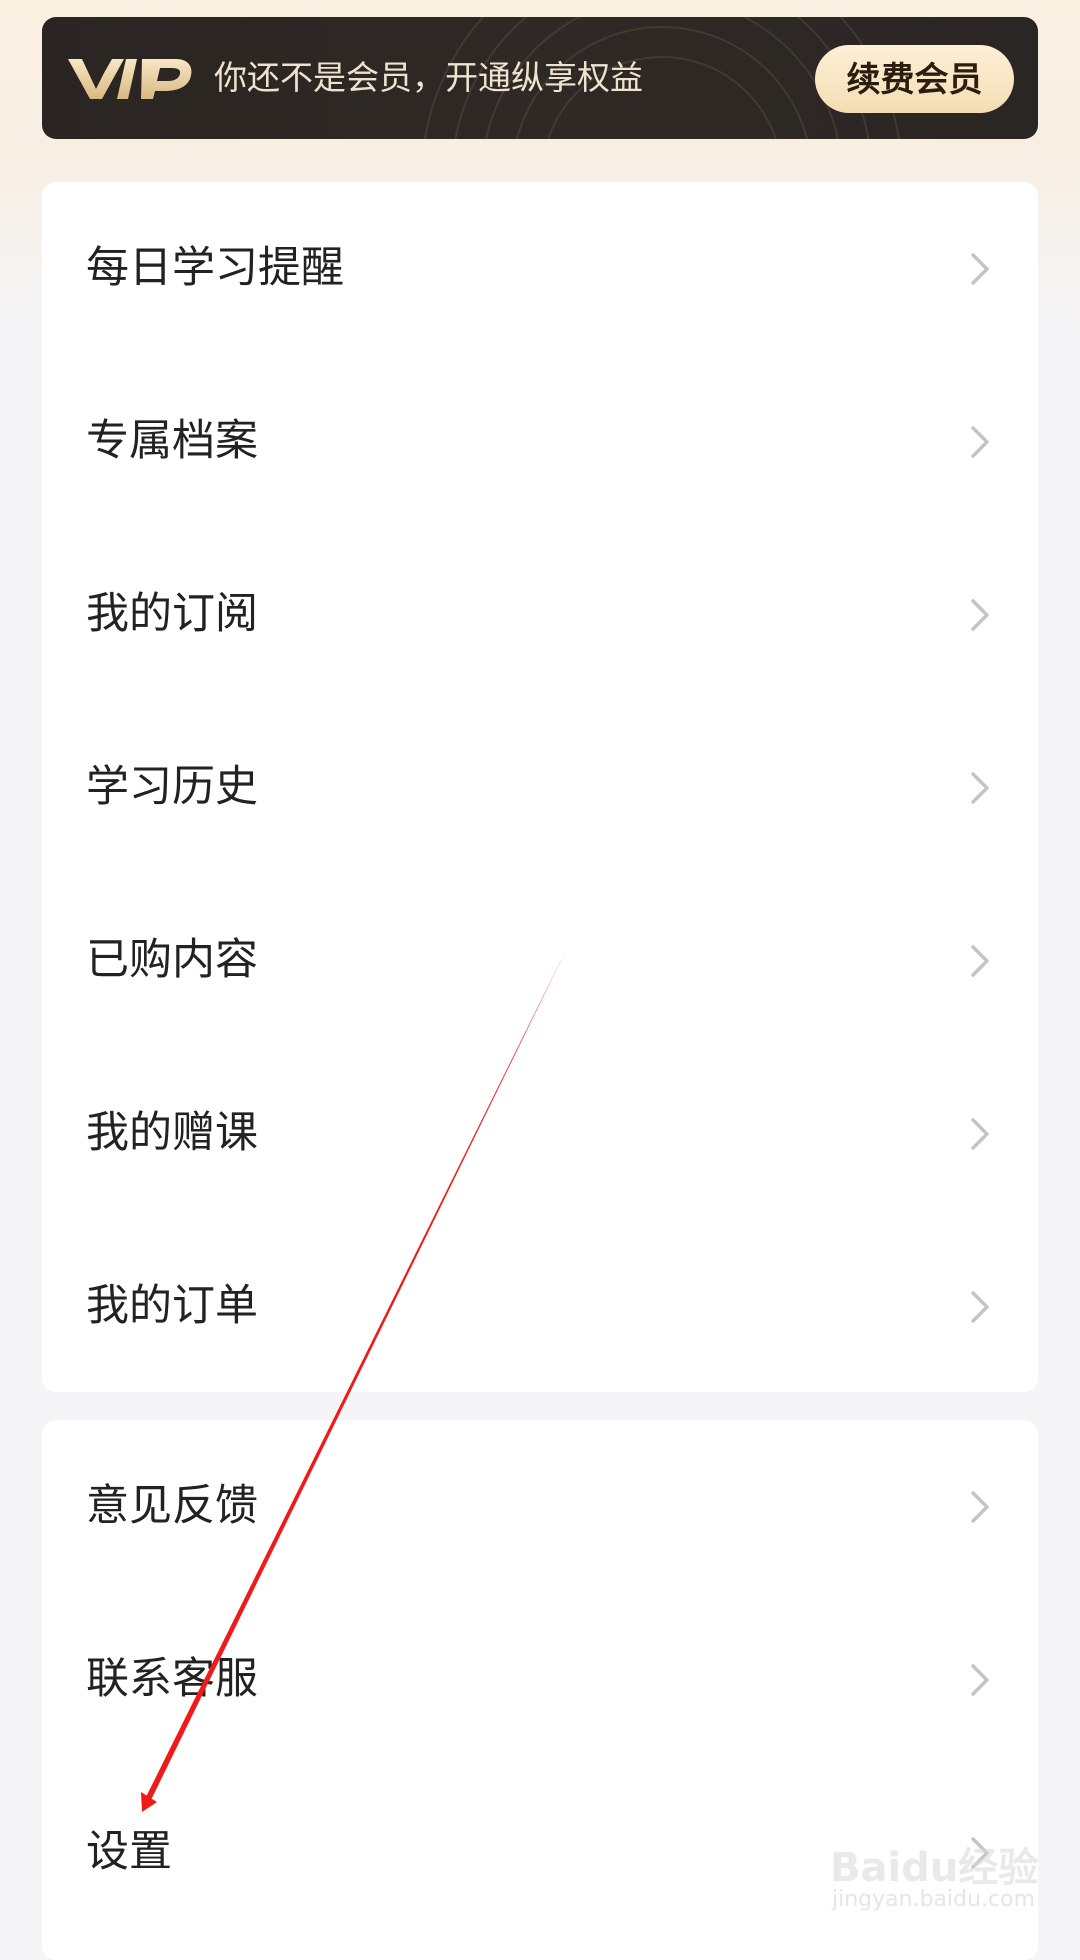 This screenshot has height=1960, width=1080. I want to click on menu-item-label: 联系客服, so click(172, 1679).